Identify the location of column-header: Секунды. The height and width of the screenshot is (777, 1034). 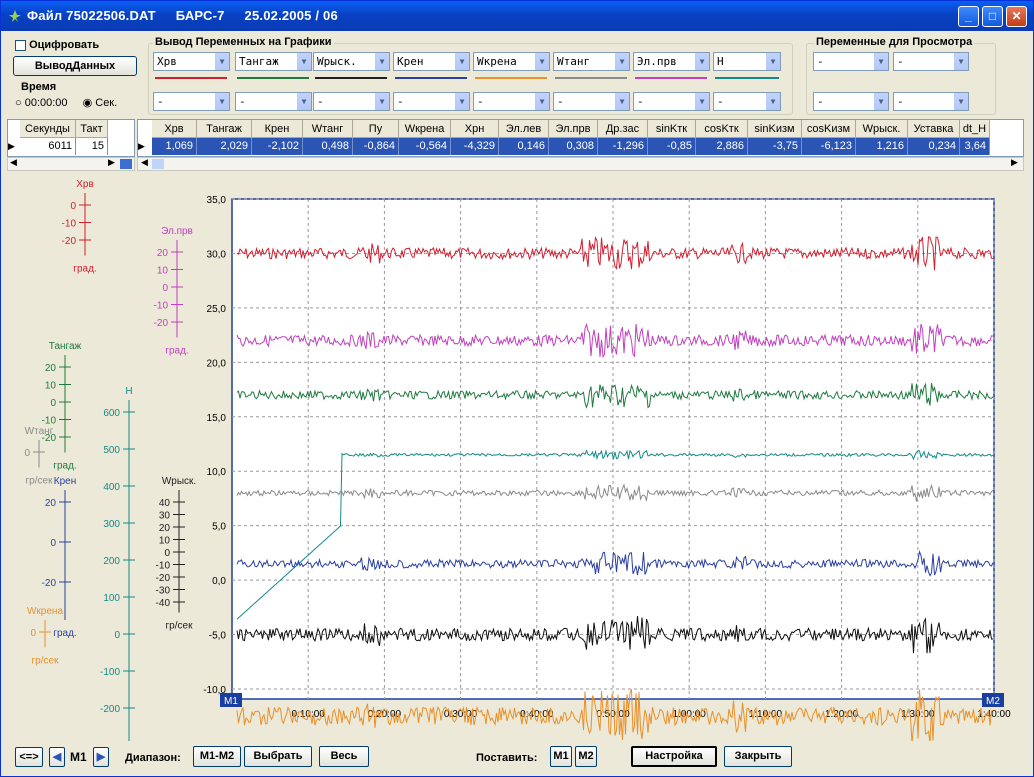
(48, 129).